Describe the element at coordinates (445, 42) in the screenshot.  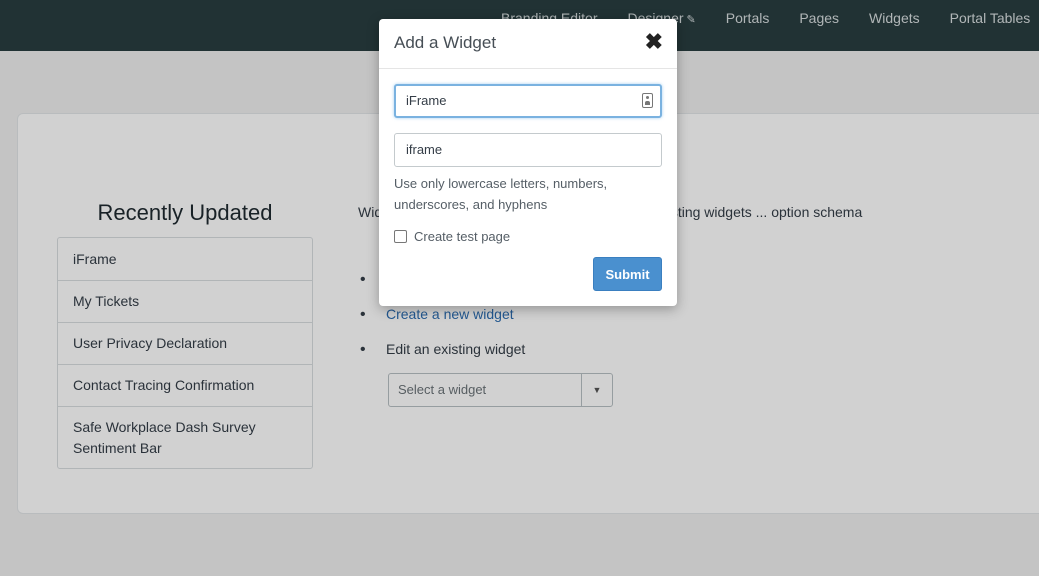
I see `modal-title: Add a Widget` at that location.